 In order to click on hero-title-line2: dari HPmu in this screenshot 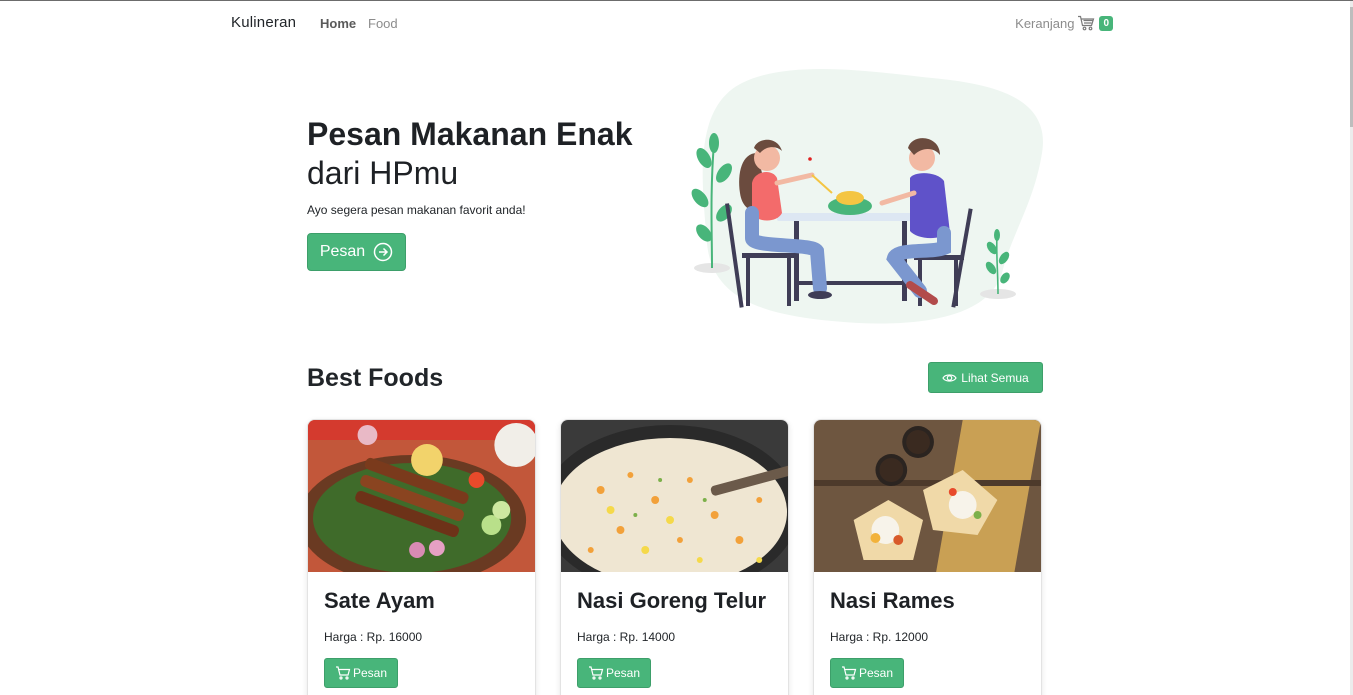, I will do `click(383, 173)`.